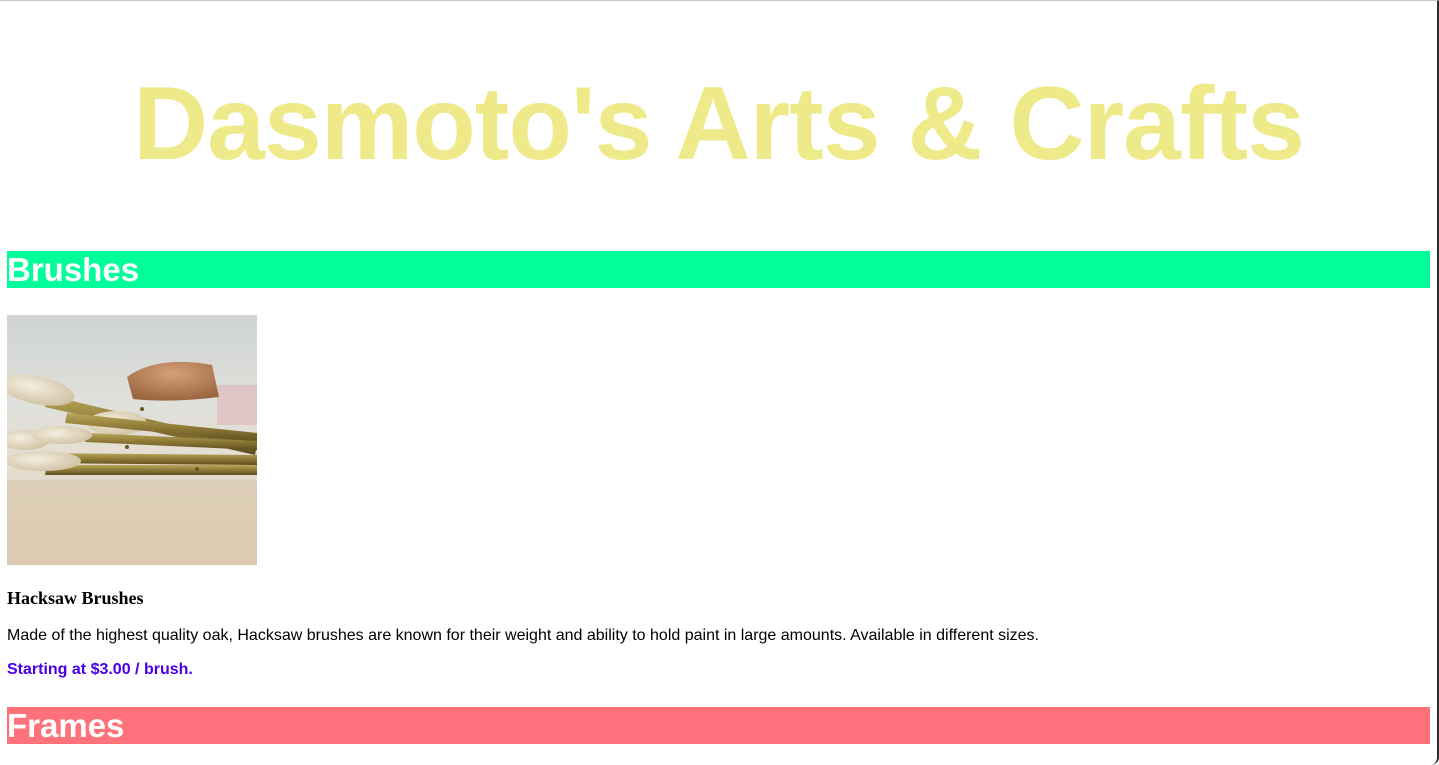 The height and width of the screenshot is (765, 1439). I want to click on section-heading-frames: Frames, so click(718, 725).